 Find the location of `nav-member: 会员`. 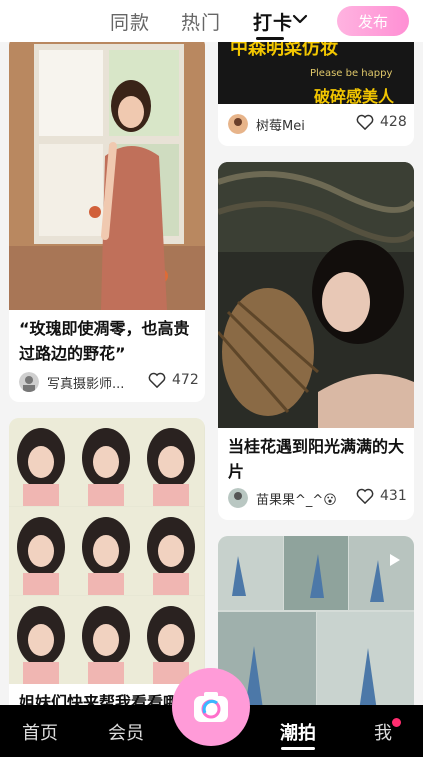

nav-member: 会员 is located at coordinates (126, 732).